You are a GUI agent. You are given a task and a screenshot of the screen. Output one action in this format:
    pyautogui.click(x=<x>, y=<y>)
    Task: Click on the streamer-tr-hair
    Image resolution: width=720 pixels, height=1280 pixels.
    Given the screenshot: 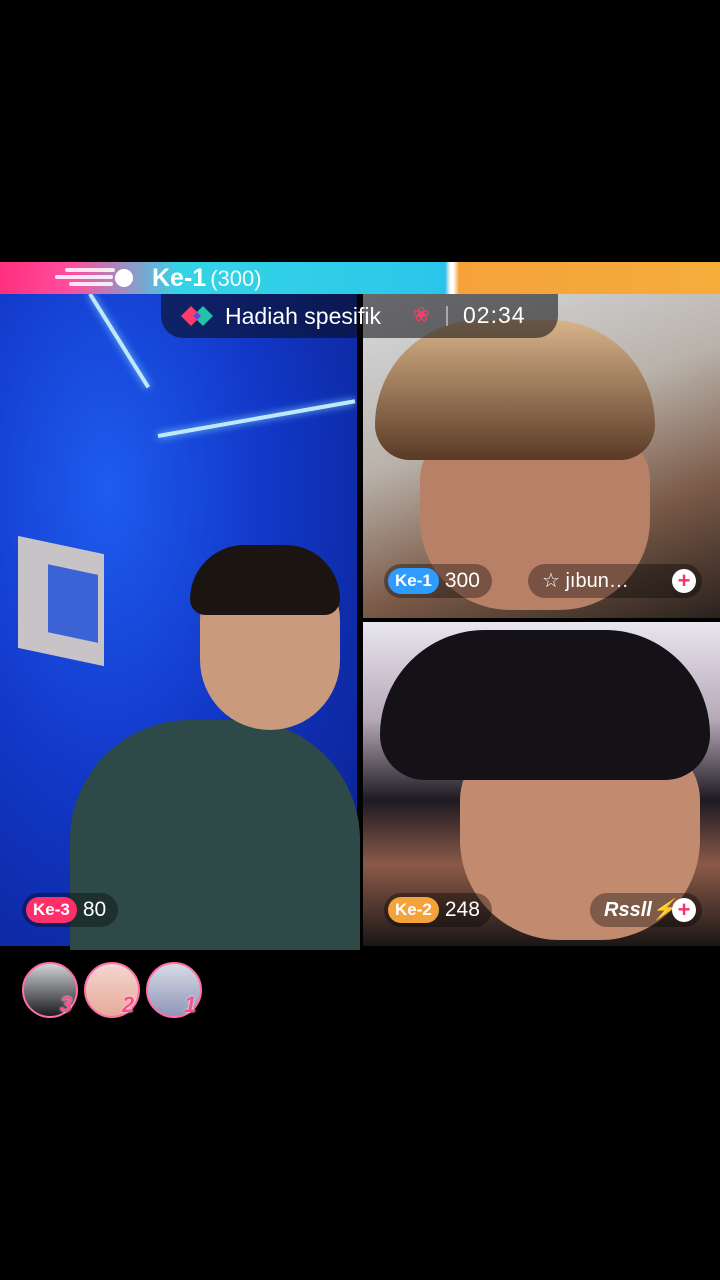 What is the action you would take?
    pyautogui.click(x=515, y=390)
    